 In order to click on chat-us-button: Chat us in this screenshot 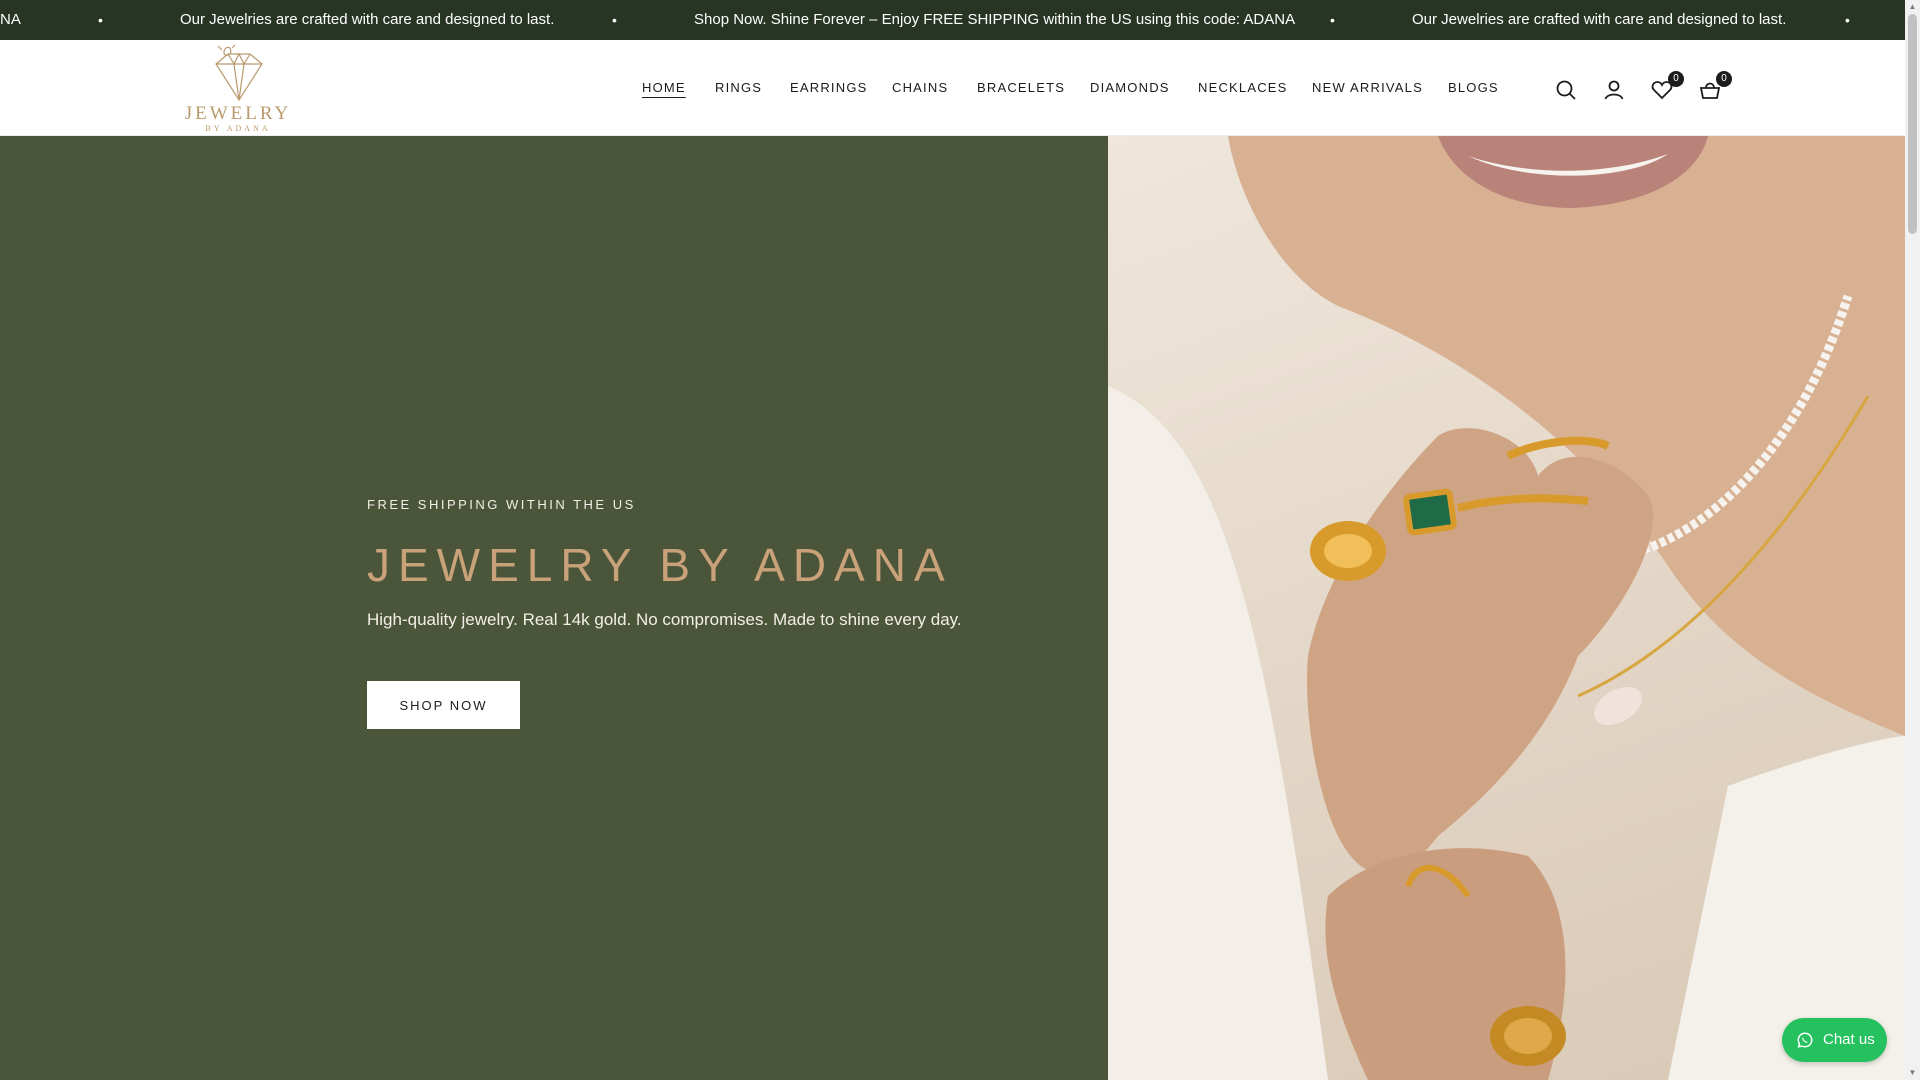, I will do `click(1834, 1040)`.